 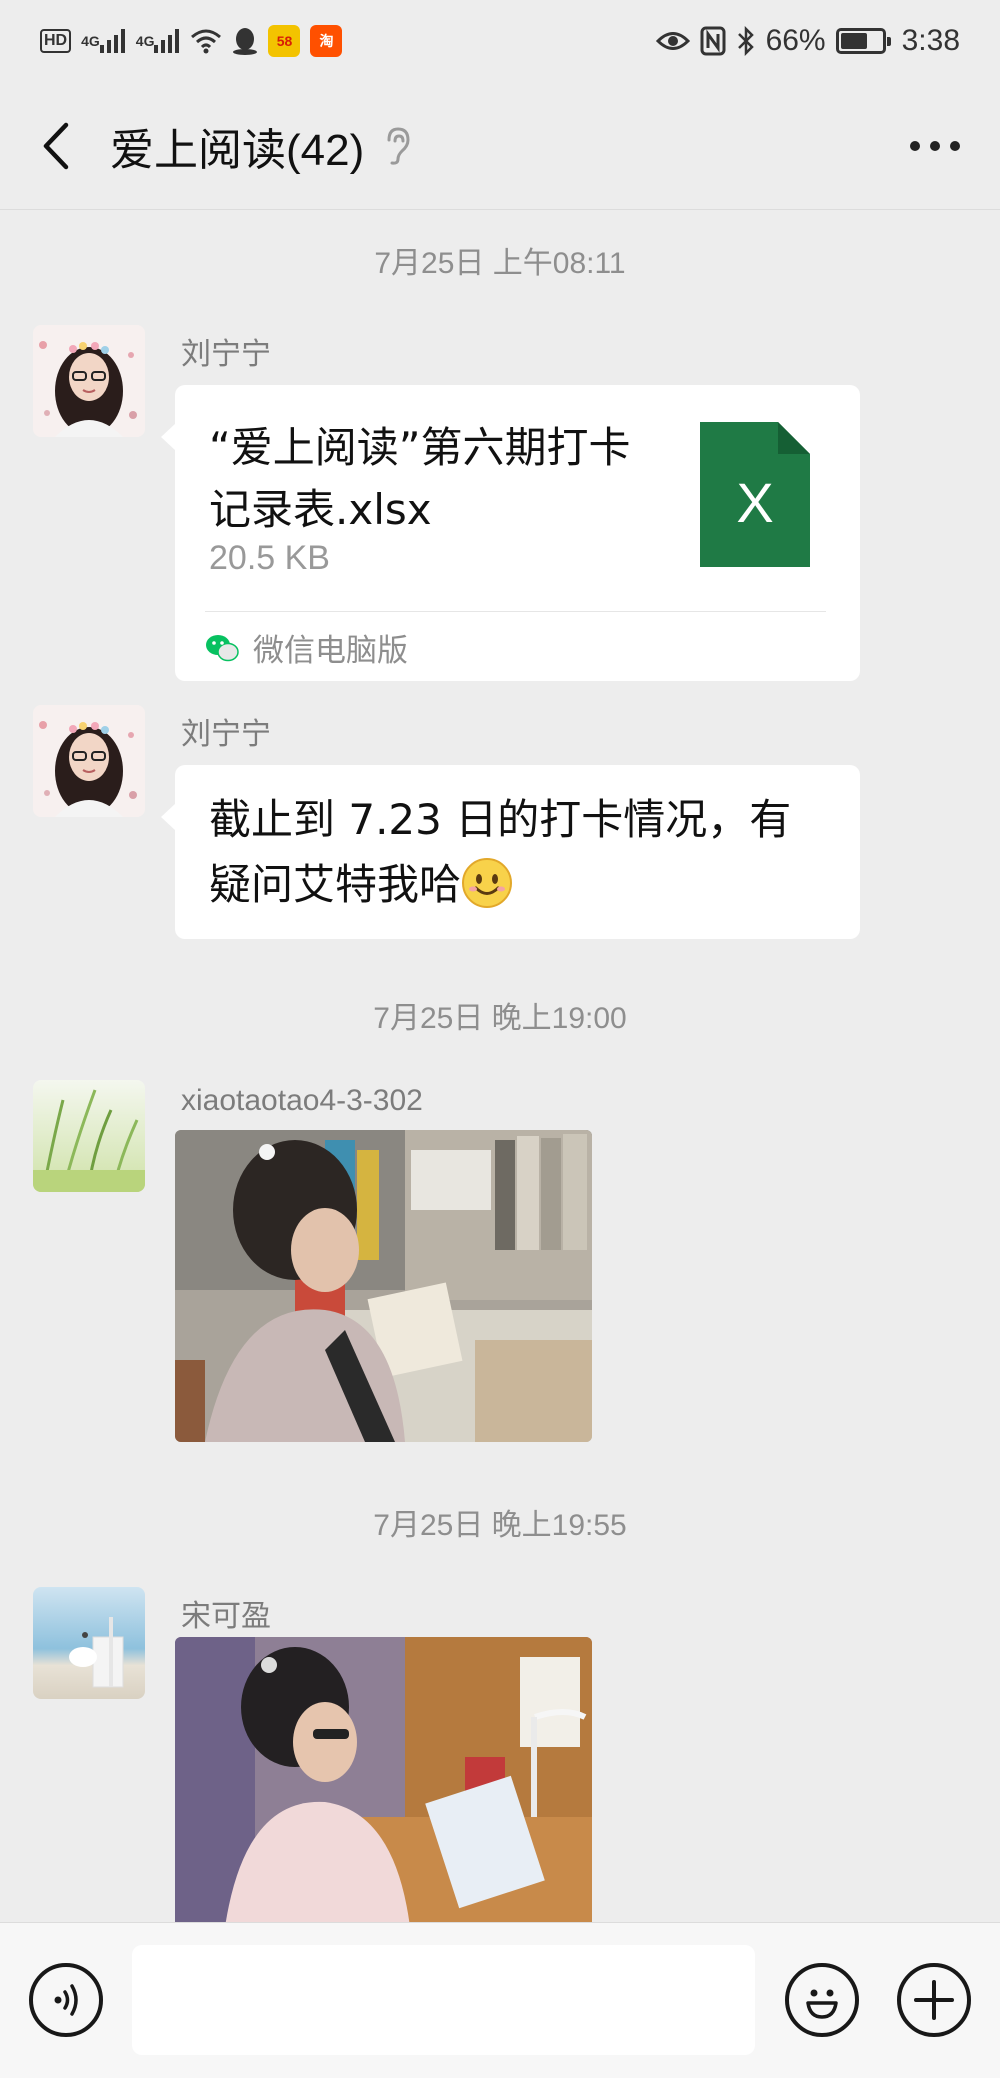 I want to click on emoji-button, so click(x=822, y=2000).